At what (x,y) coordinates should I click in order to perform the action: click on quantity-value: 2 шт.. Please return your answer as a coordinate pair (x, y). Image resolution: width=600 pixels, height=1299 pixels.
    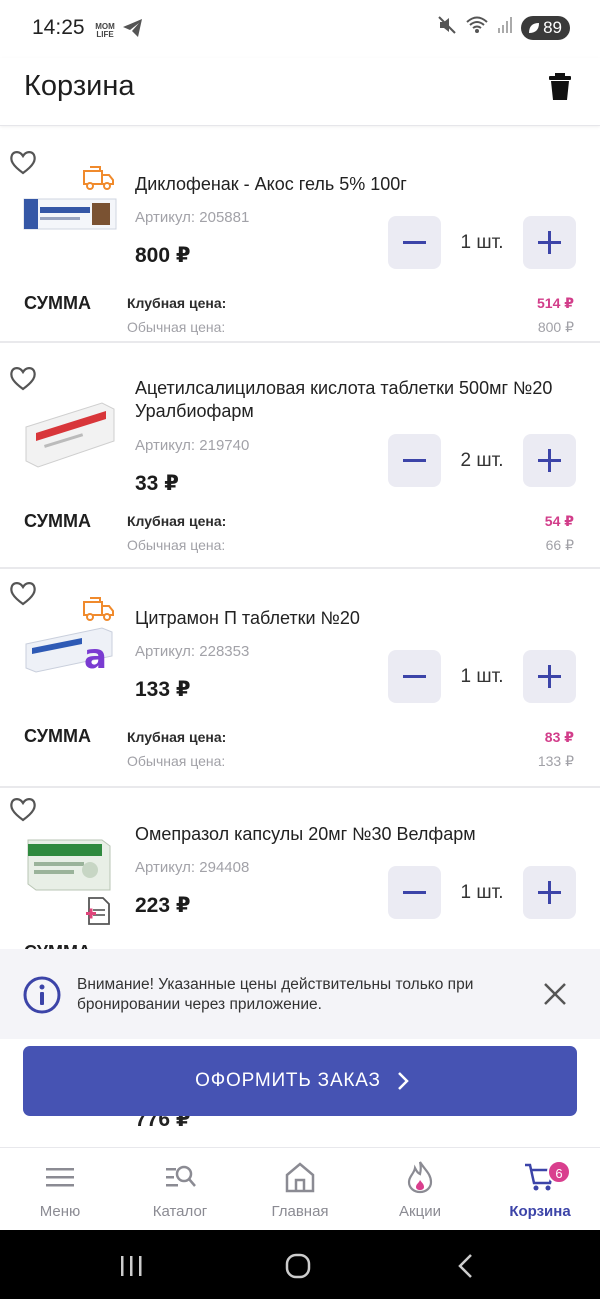
    Looking at the image, I should click on (482, 460).